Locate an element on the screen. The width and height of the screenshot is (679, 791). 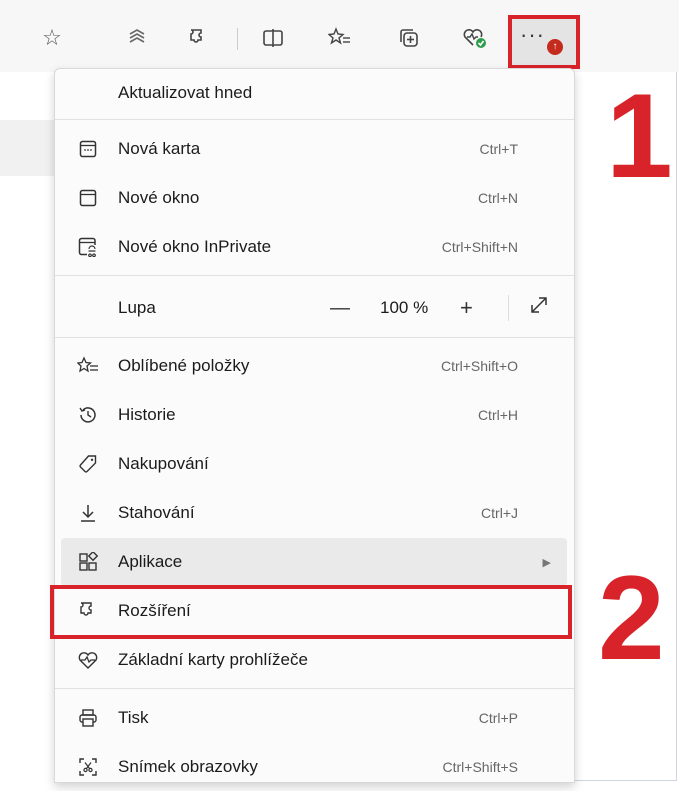
menu-item-print: Tisk Ctrl+P is located at coordinates (314, 718).